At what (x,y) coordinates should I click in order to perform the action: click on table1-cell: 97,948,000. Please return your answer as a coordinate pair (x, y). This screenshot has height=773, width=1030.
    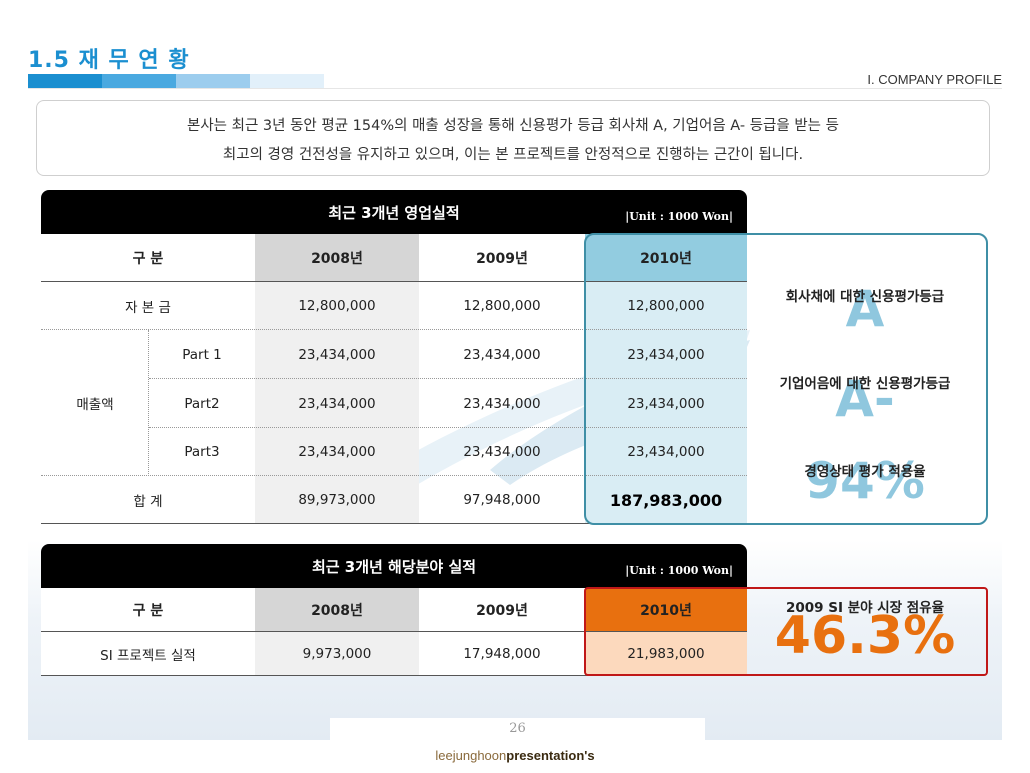
    Looking at the image, I should click on (502, 500).